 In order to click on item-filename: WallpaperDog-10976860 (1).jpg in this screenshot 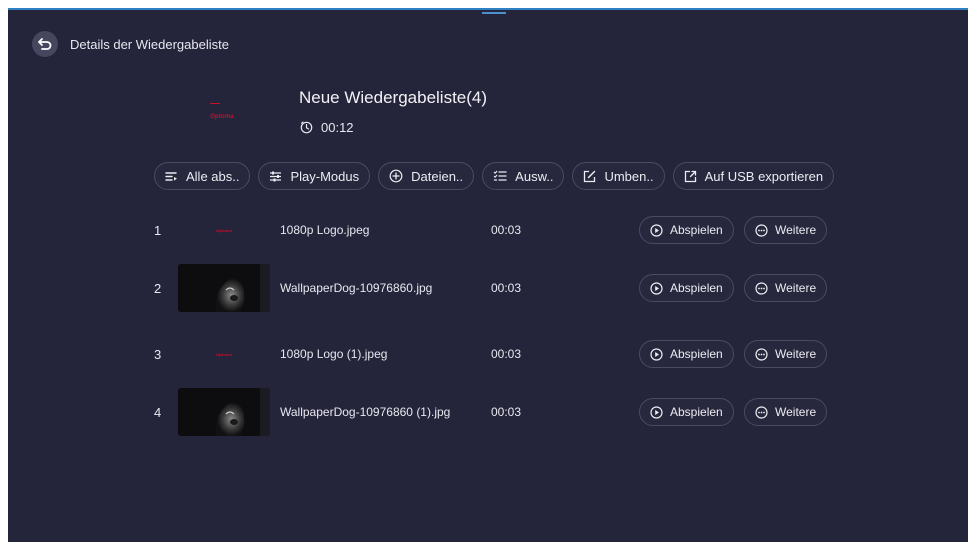, I will do `click(365, 412)`.